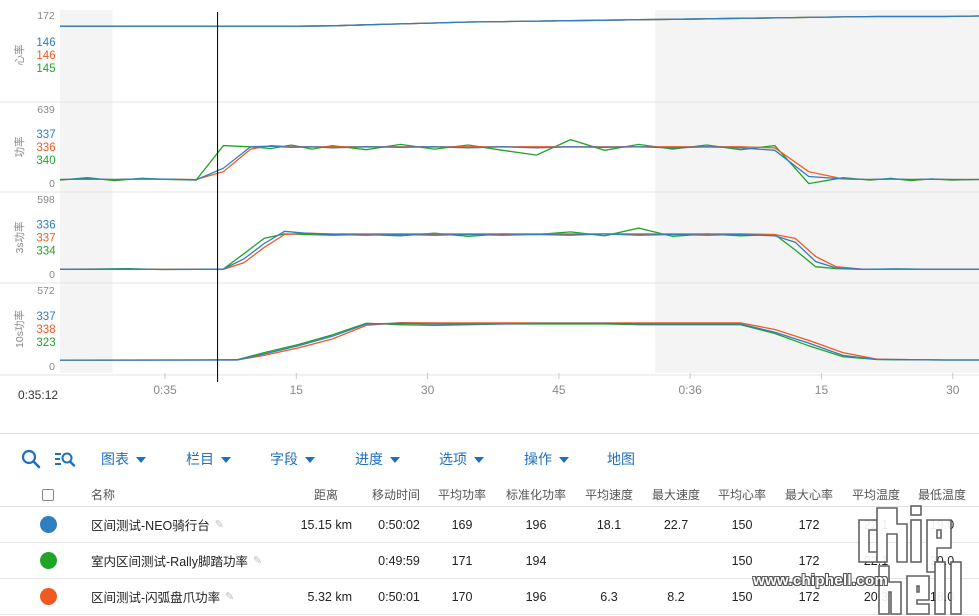 The image size is (979, 616). What do you see at coordinates (369, 459) in the screenshot?
I see `menu-progress-label: 进度` at bounding box center [369, 459].